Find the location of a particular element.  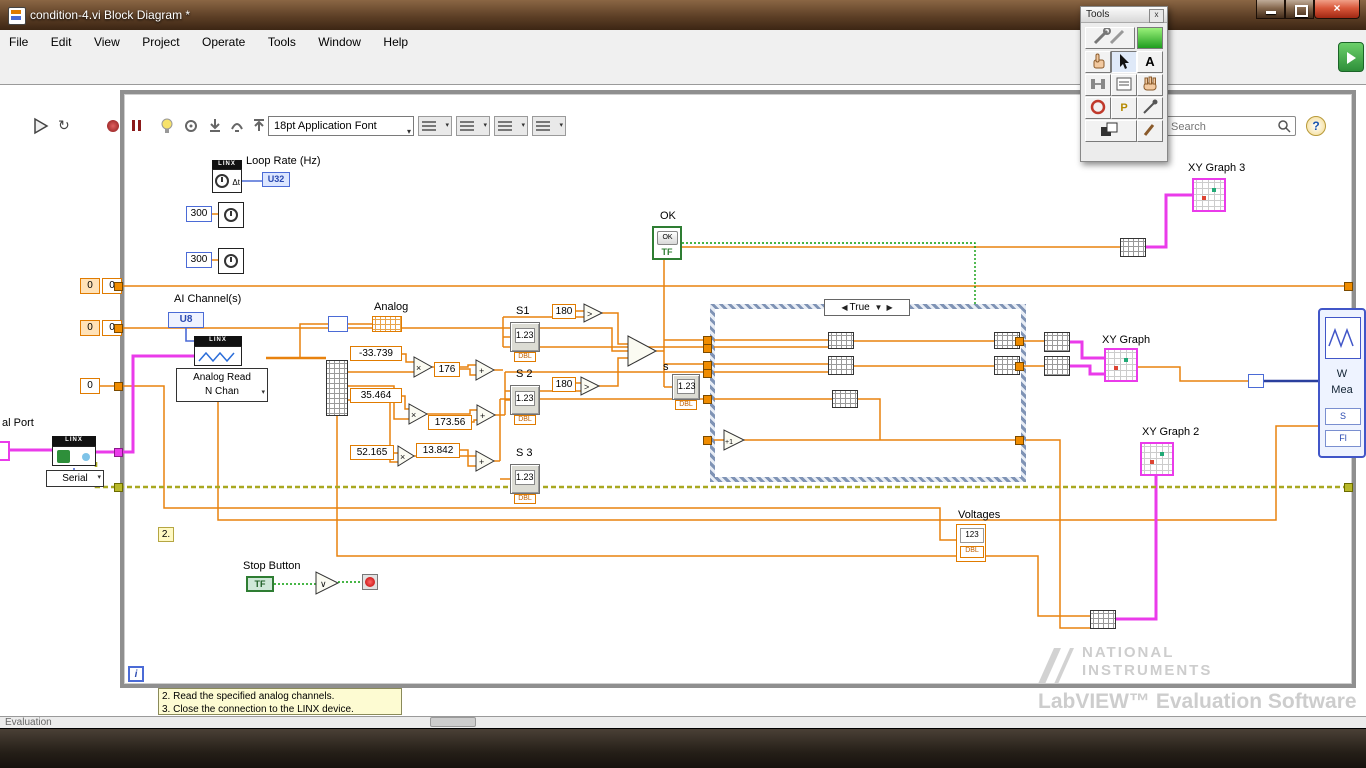

menu-edit: Edit is located at coordinates (61, 39).